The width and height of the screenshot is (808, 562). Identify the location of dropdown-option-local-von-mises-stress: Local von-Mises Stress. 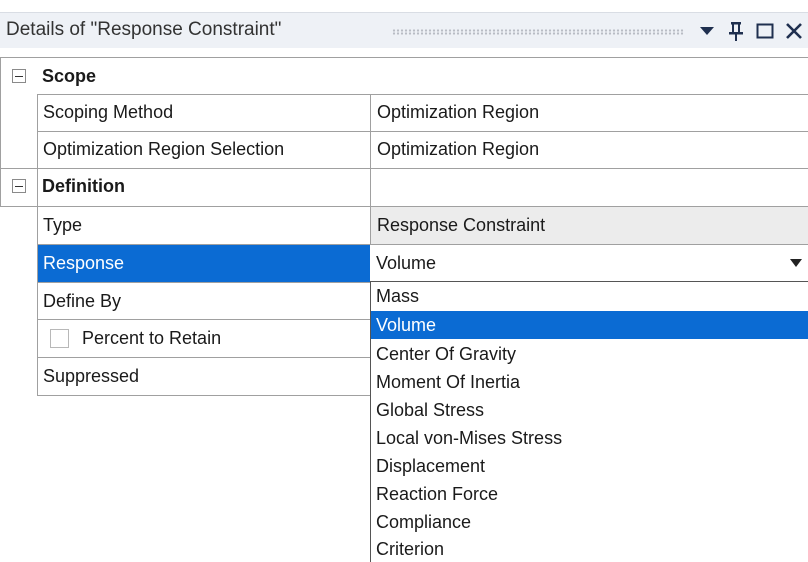
(589, 438).